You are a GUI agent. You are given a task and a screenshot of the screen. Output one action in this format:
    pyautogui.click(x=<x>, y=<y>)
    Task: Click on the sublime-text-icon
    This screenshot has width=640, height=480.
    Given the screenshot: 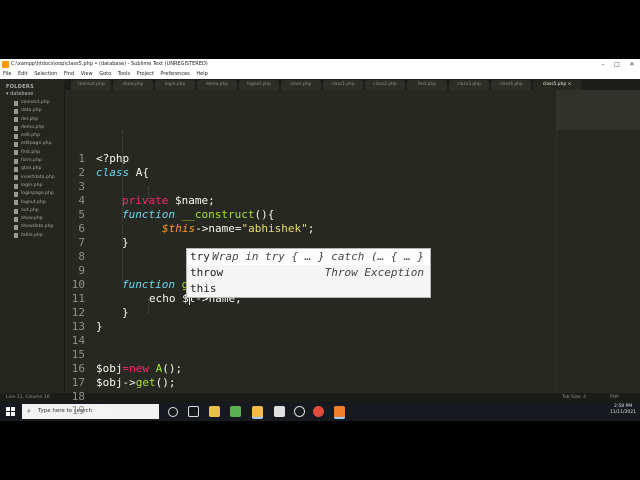 What is the action you would take?
    pyautogui.click(x=257, y=412)
    